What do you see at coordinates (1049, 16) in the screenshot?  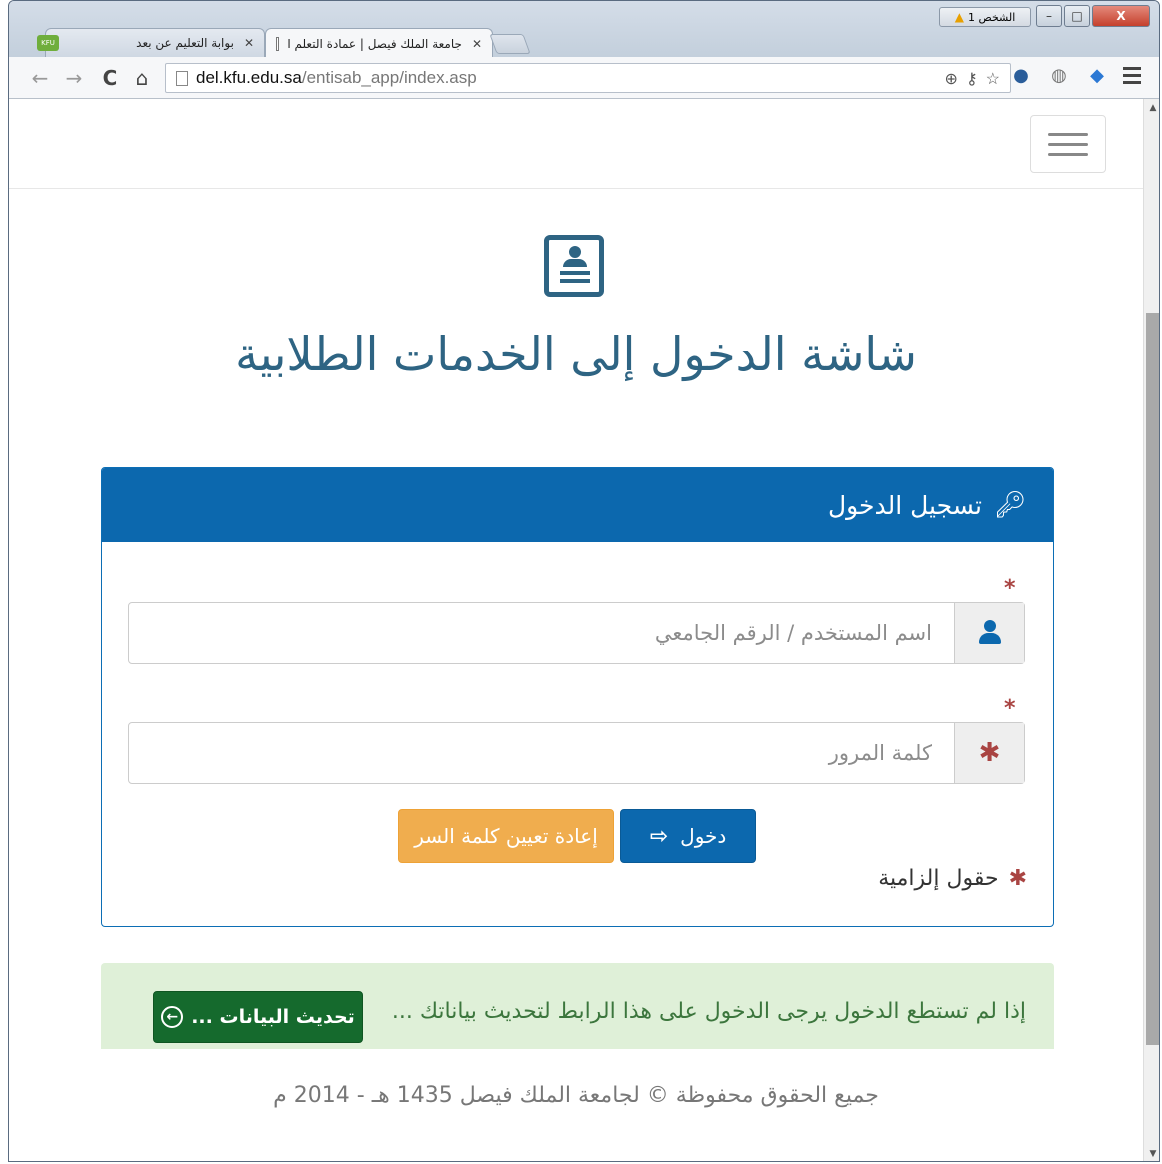 I see `minimize-button: –` at bounding box center [1049, 16].